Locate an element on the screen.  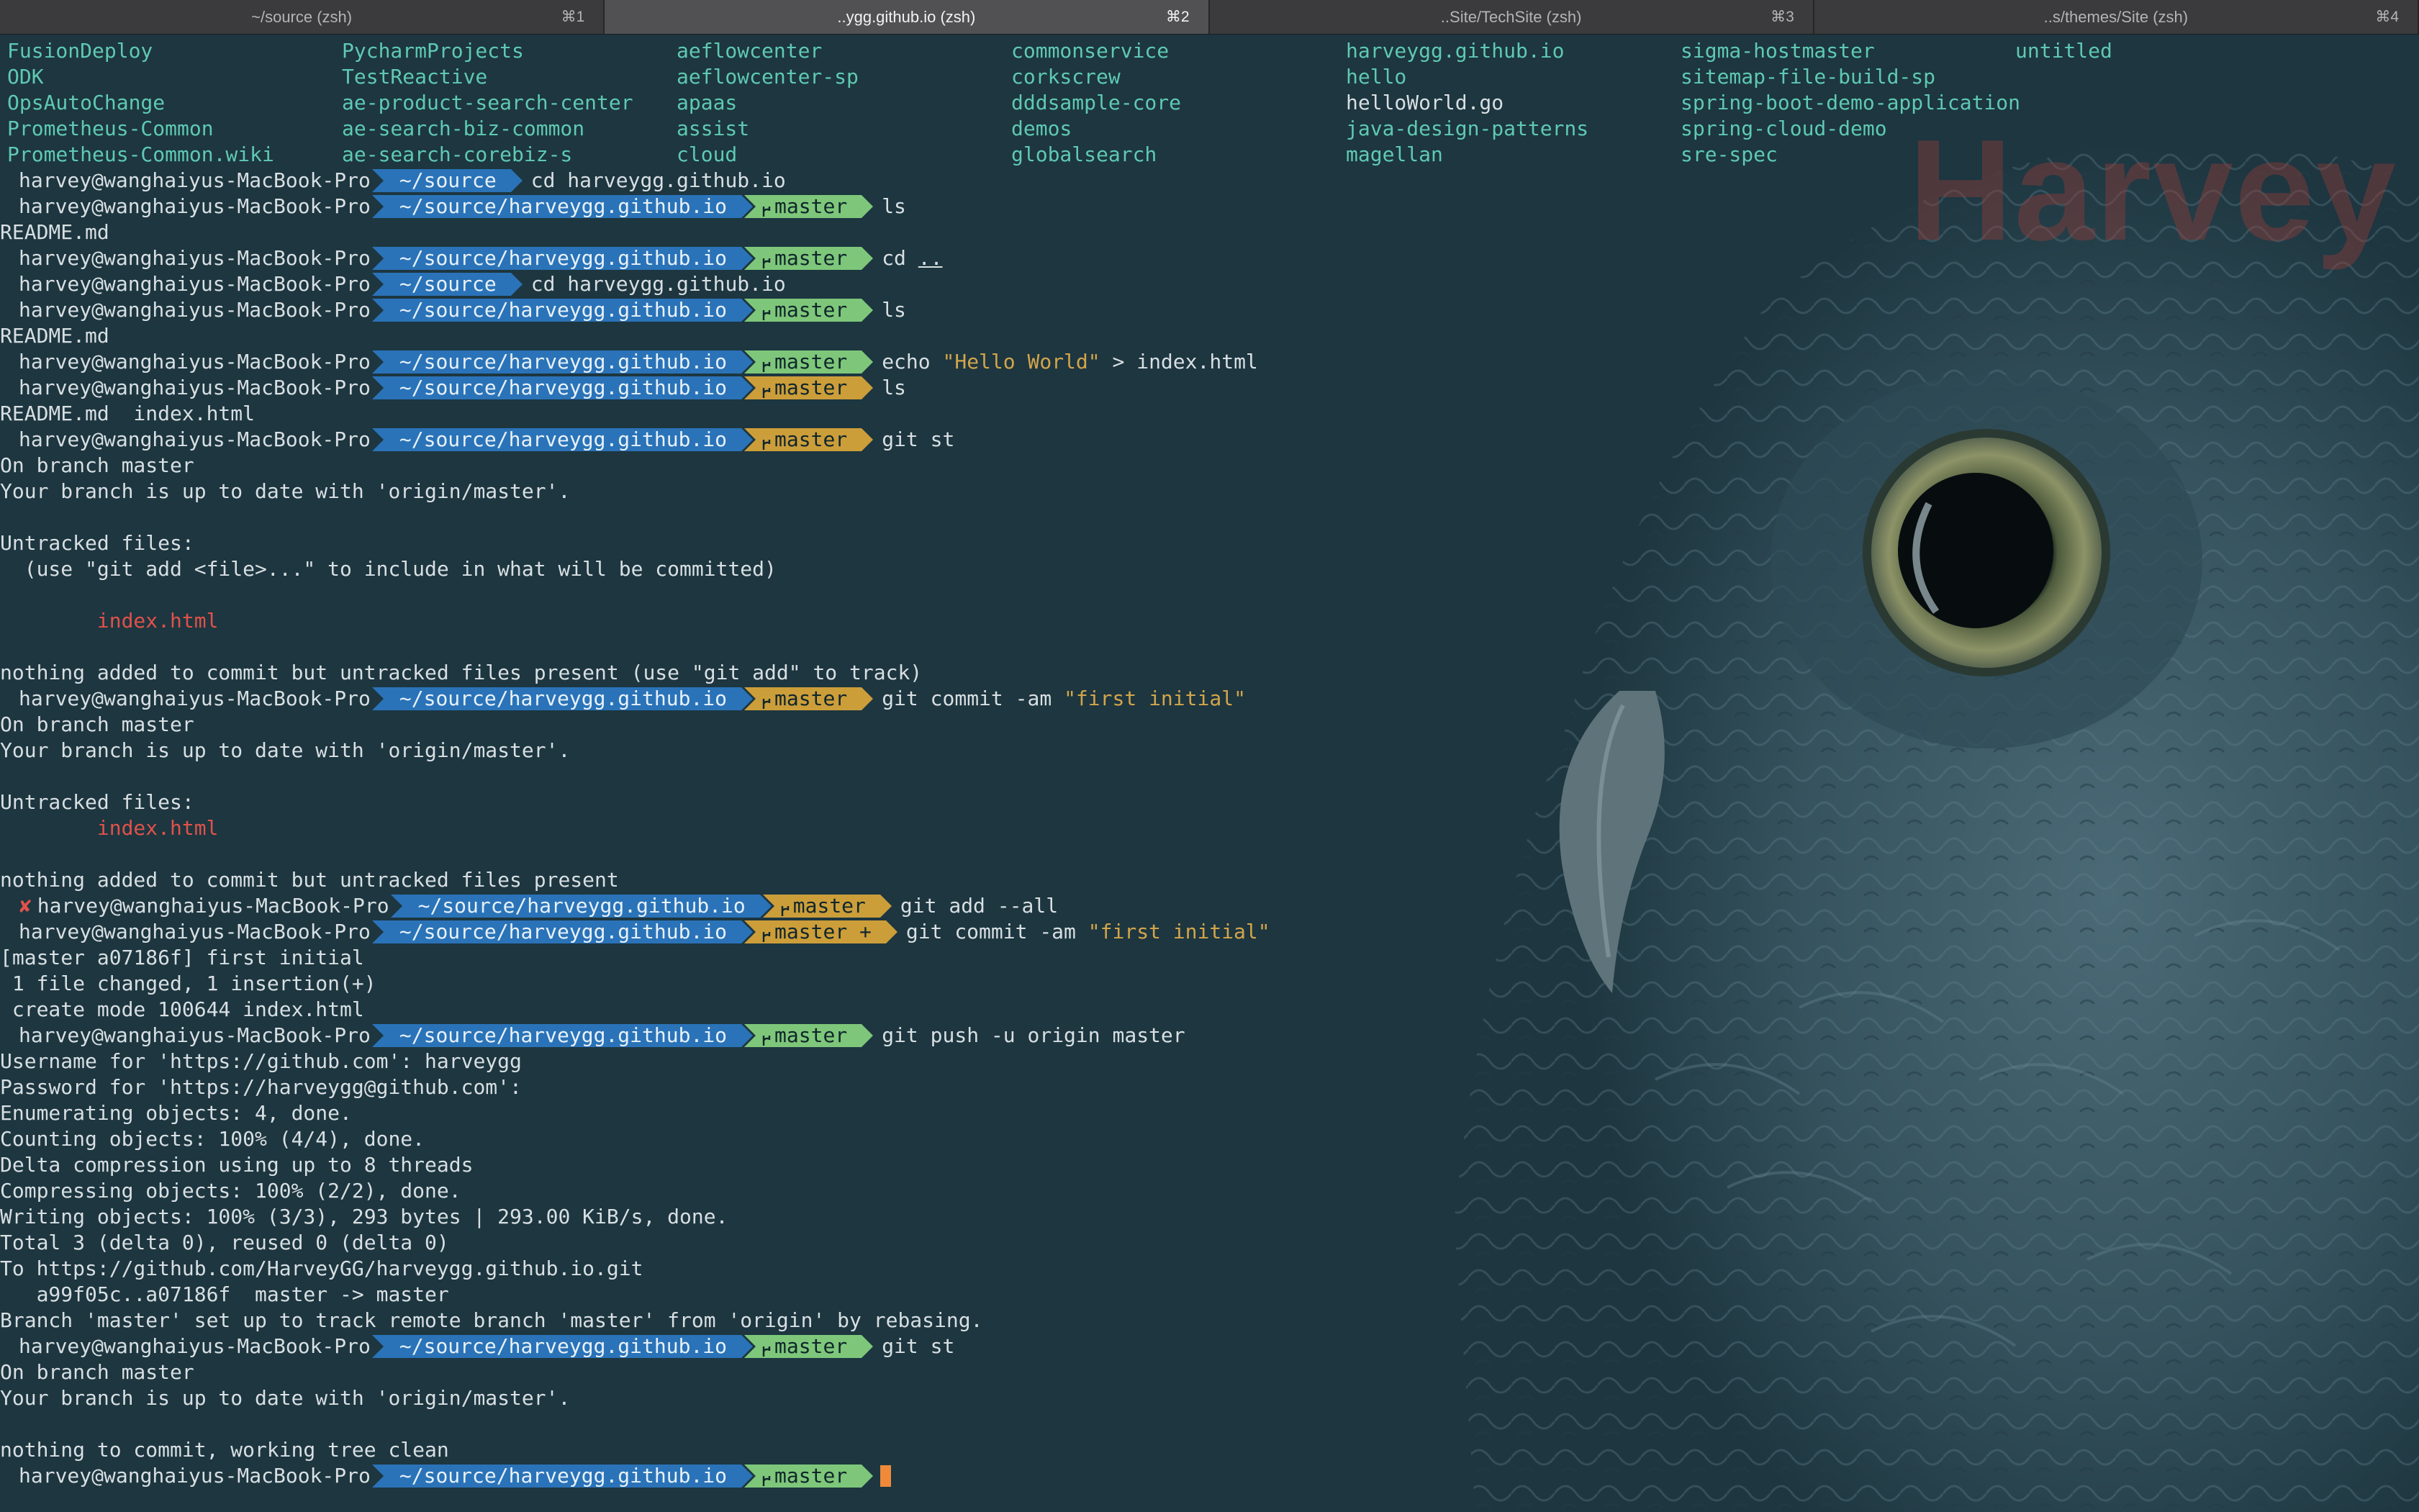
output-line: Counting objects: 100% (4/4), done. is located at coordinates (1175, 1139).